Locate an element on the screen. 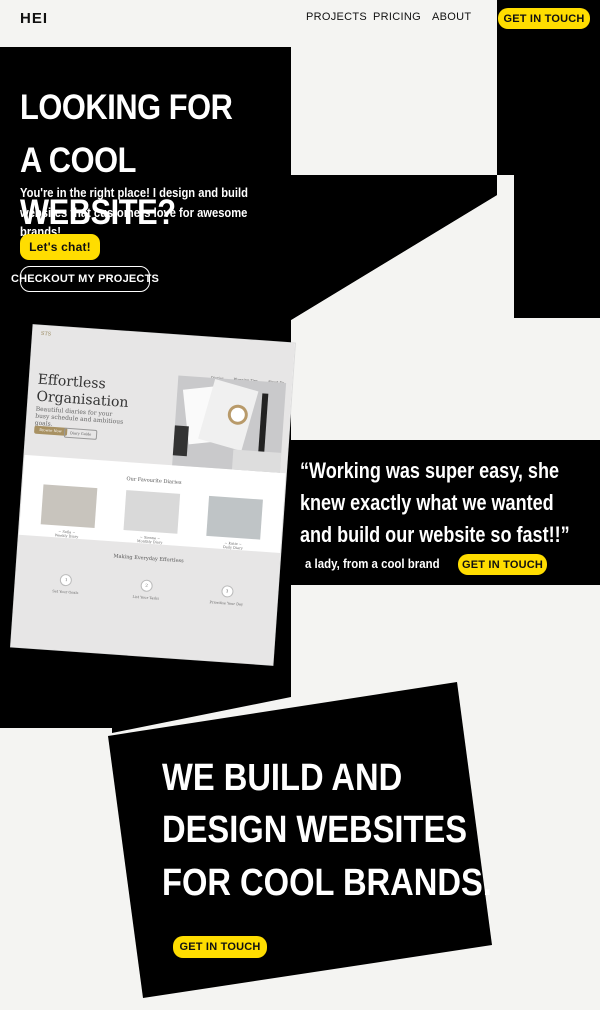  mockup-guide-button: Diary Guide is located at coordinates (80, 433).